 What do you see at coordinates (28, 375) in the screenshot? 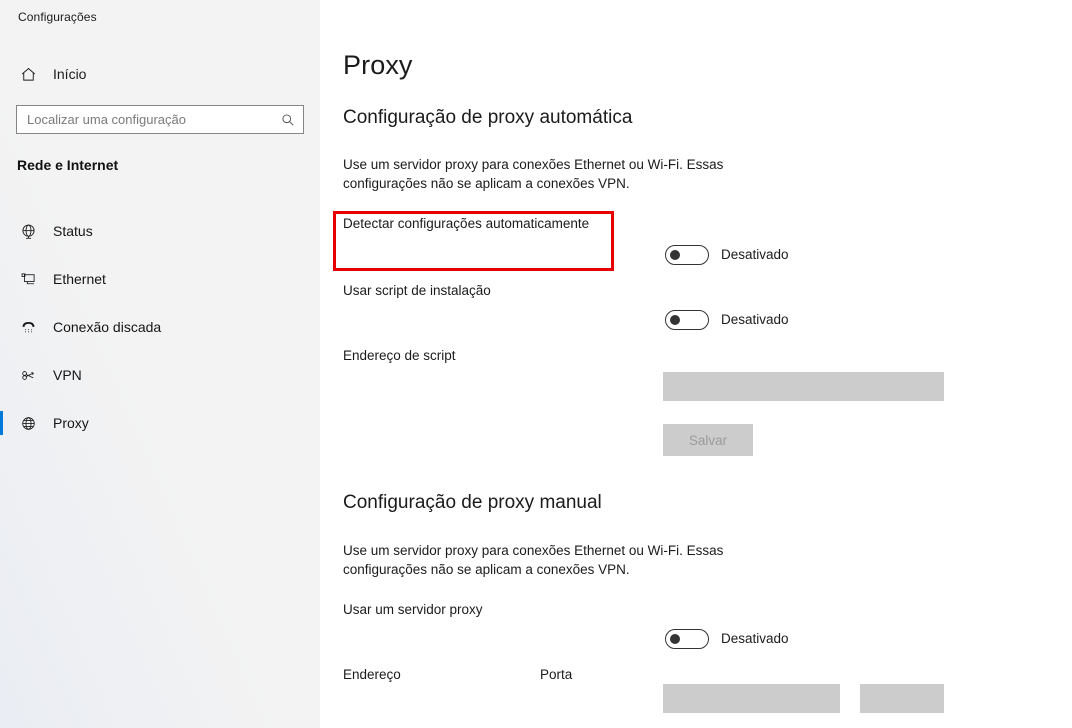
I see `vpn-key-icon` at bounding box center [28, 375].